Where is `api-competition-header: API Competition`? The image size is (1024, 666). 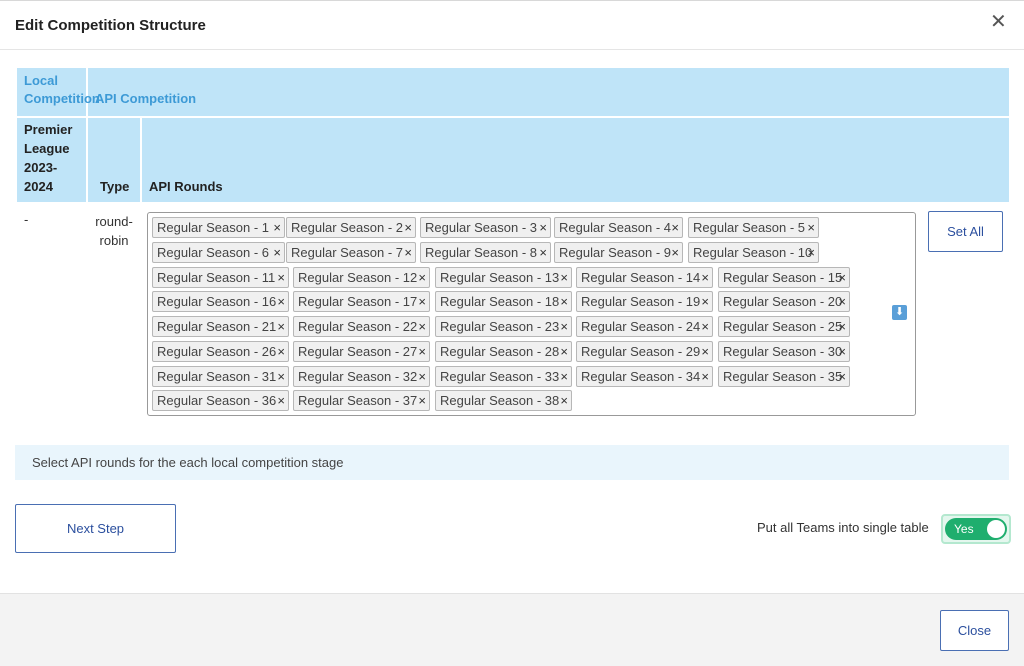 api-competition-header: API Competition is located at coordinates (548, 92).